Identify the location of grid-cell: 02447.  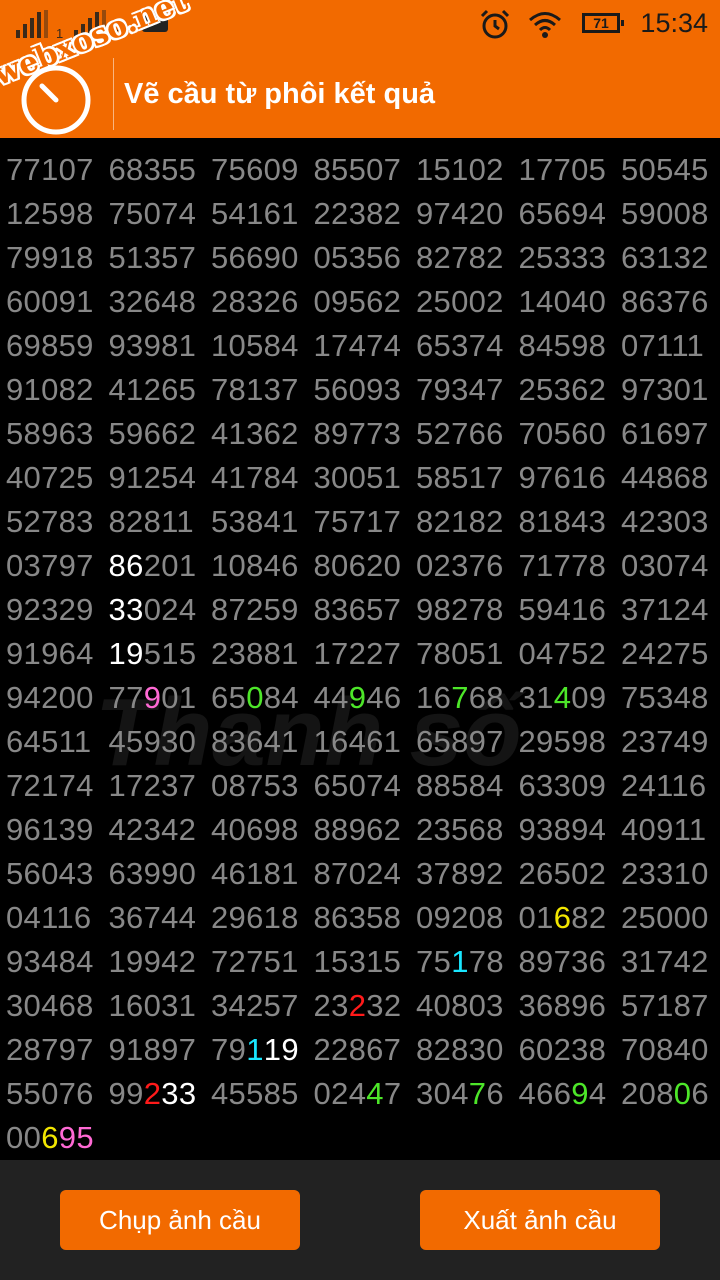
(358, 1094).